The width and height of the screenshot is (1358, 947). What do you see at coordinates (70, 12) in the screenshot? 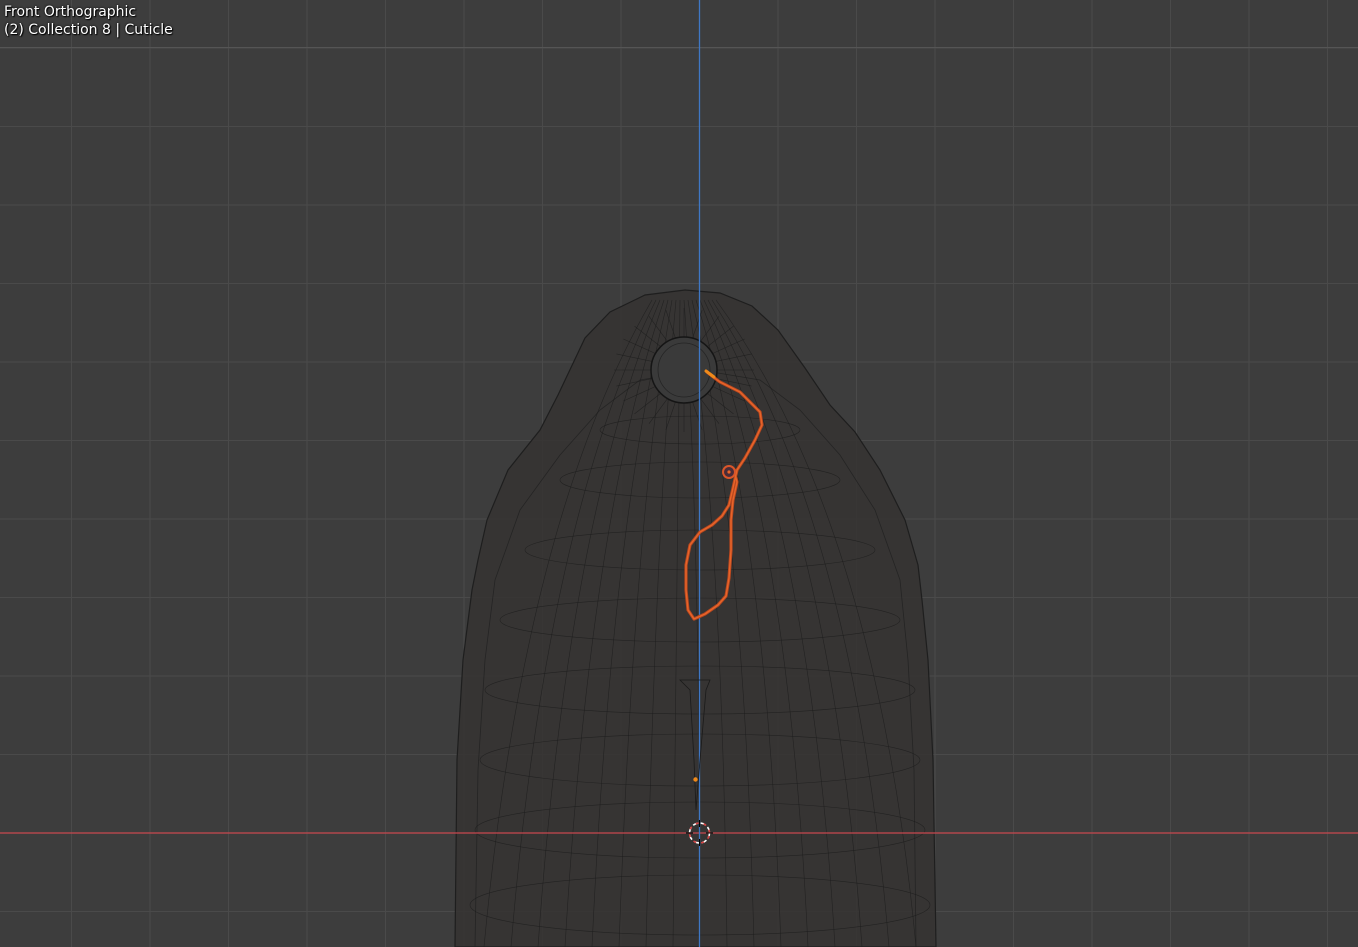
I see `view-name-label: Front Orthographic` at bounding box center [70, 12].